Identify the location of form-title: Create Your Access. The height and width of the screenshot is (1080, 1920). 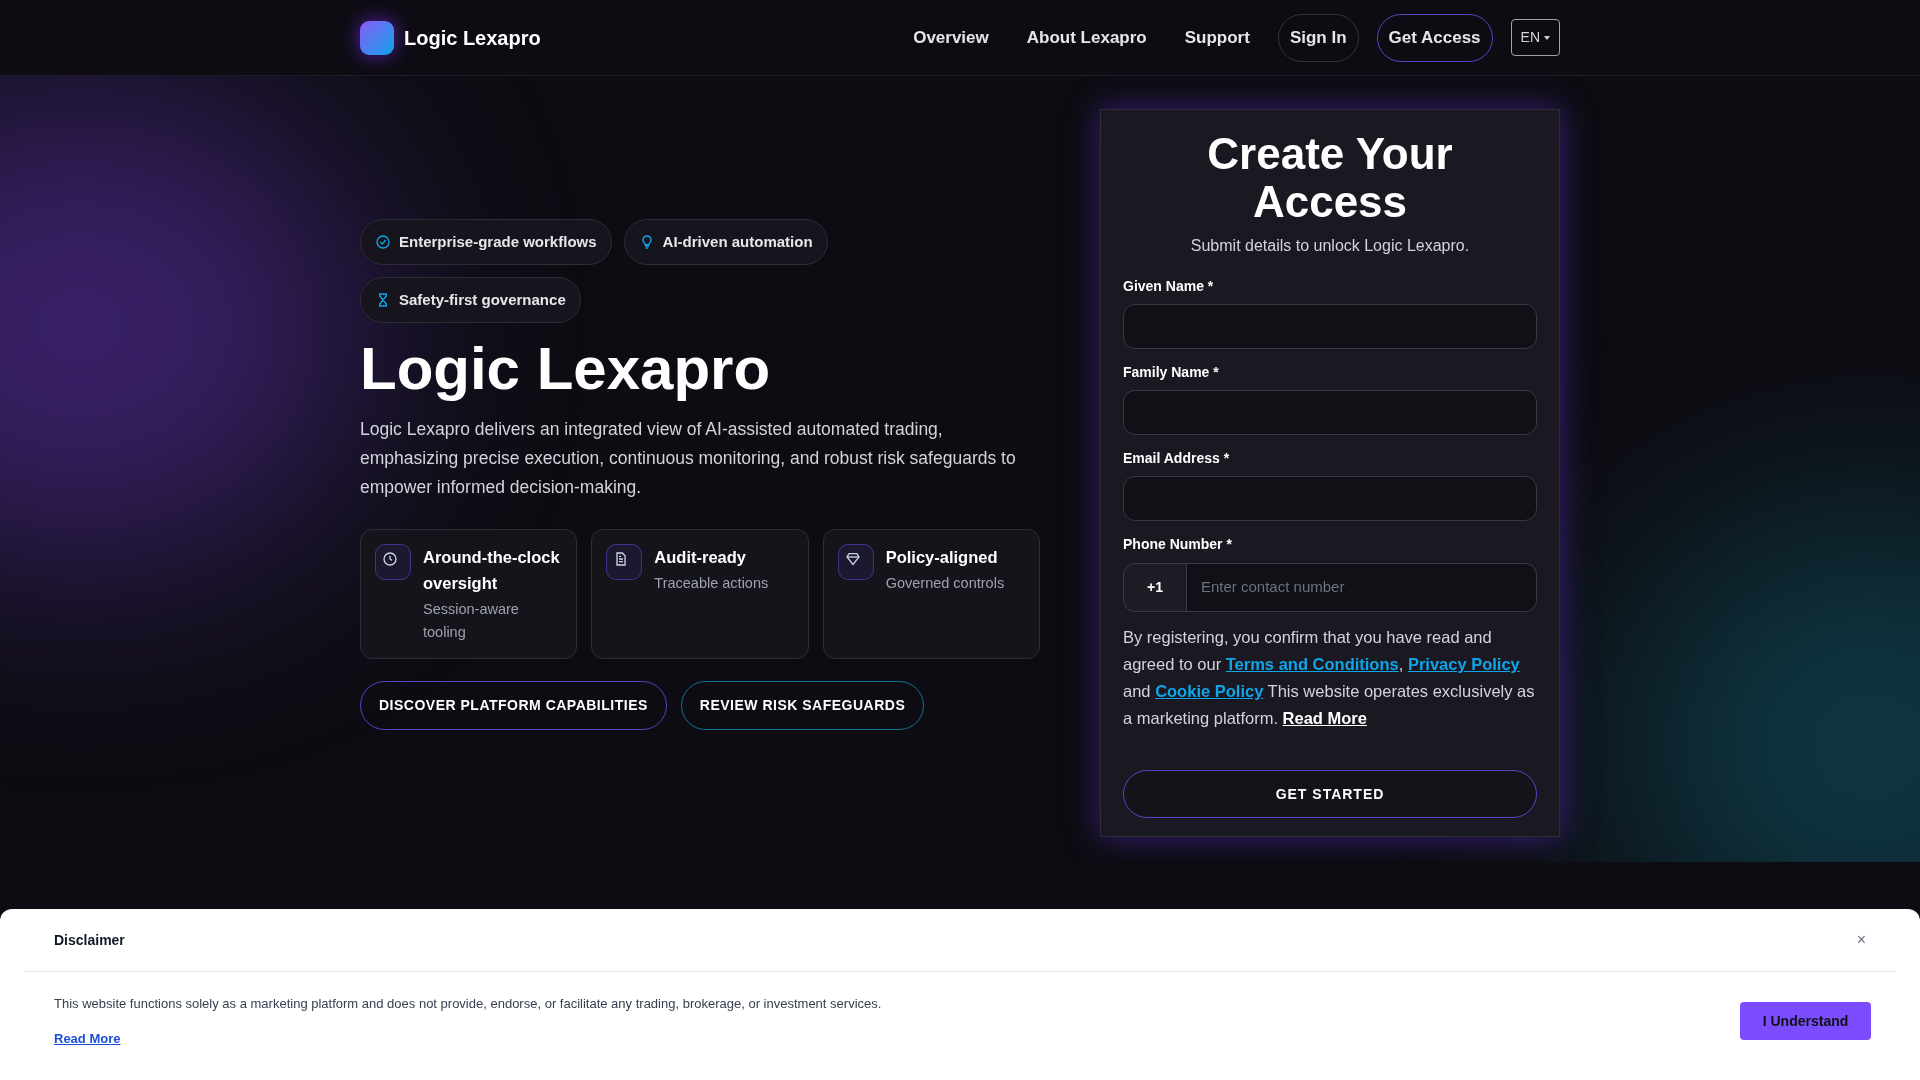
(1330, 178).